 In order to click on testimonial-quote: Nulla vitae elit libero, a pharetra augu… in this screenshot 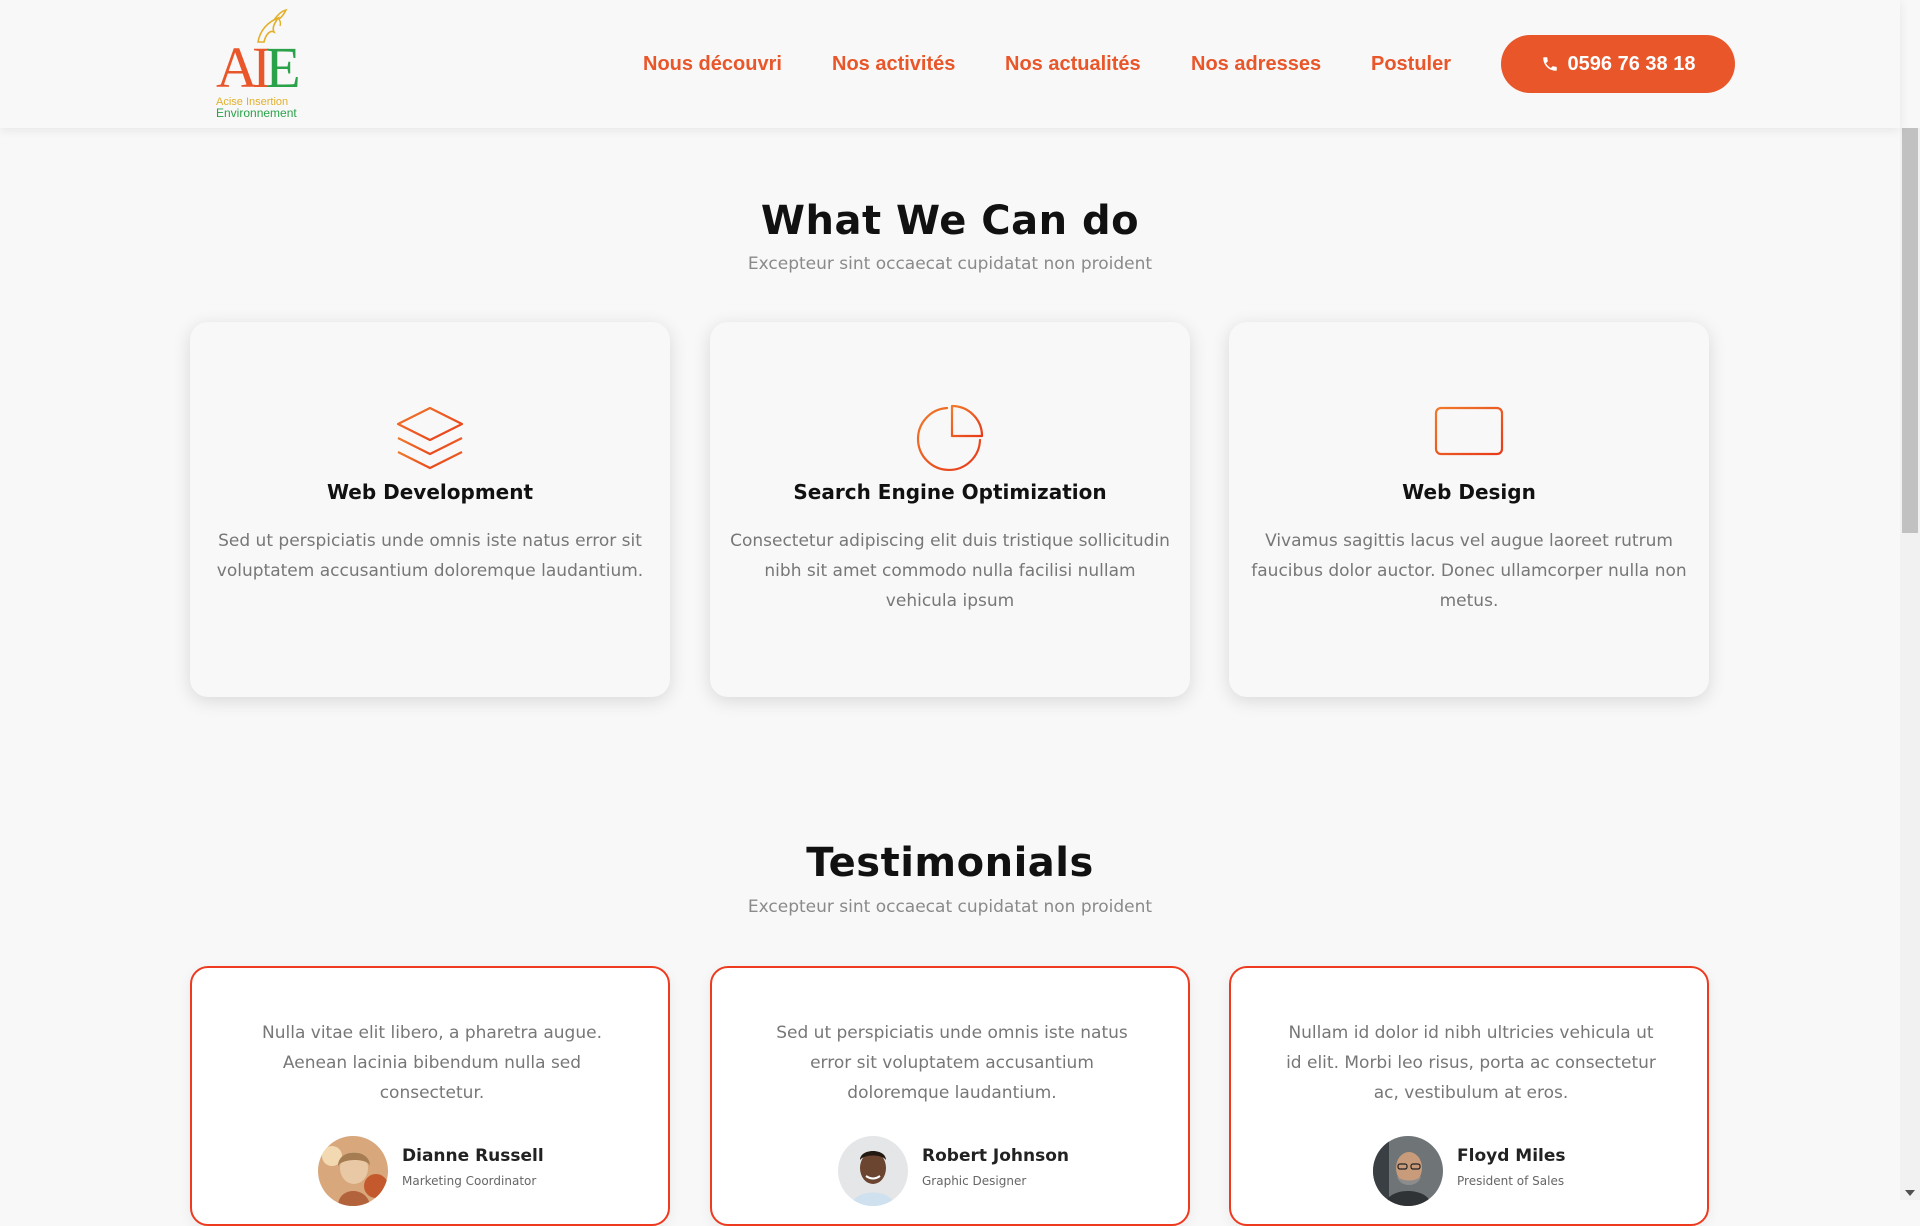, I will do `click(432, 1063)`.